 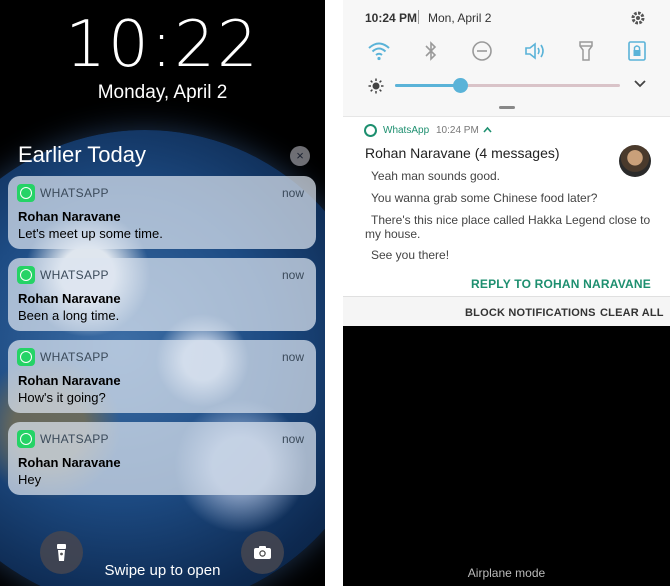 I want to click on lock-clock: 10:22, so click(x=162, y=45).